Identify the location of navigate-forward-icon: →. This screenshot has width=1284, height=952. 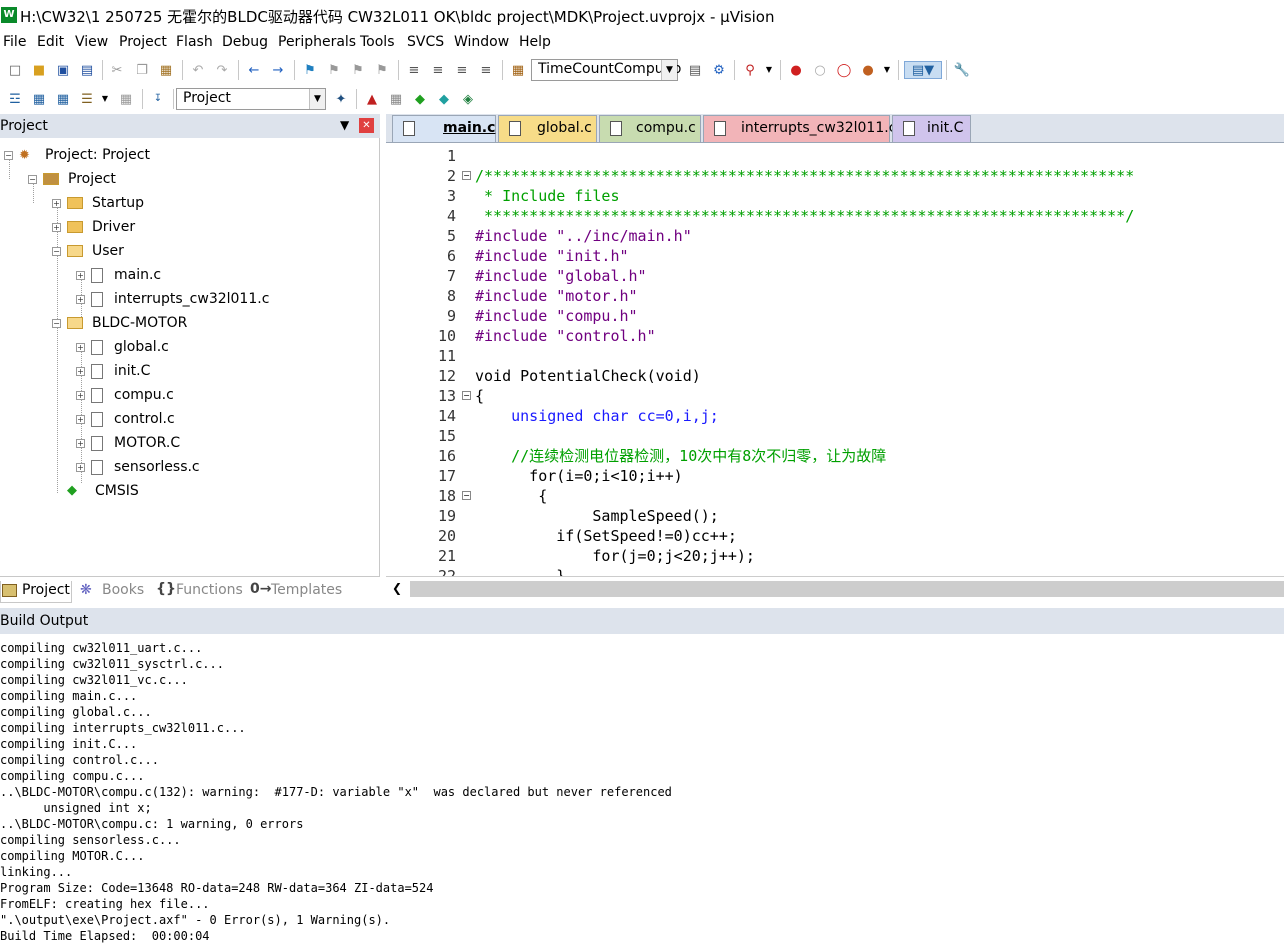
(278, 70).